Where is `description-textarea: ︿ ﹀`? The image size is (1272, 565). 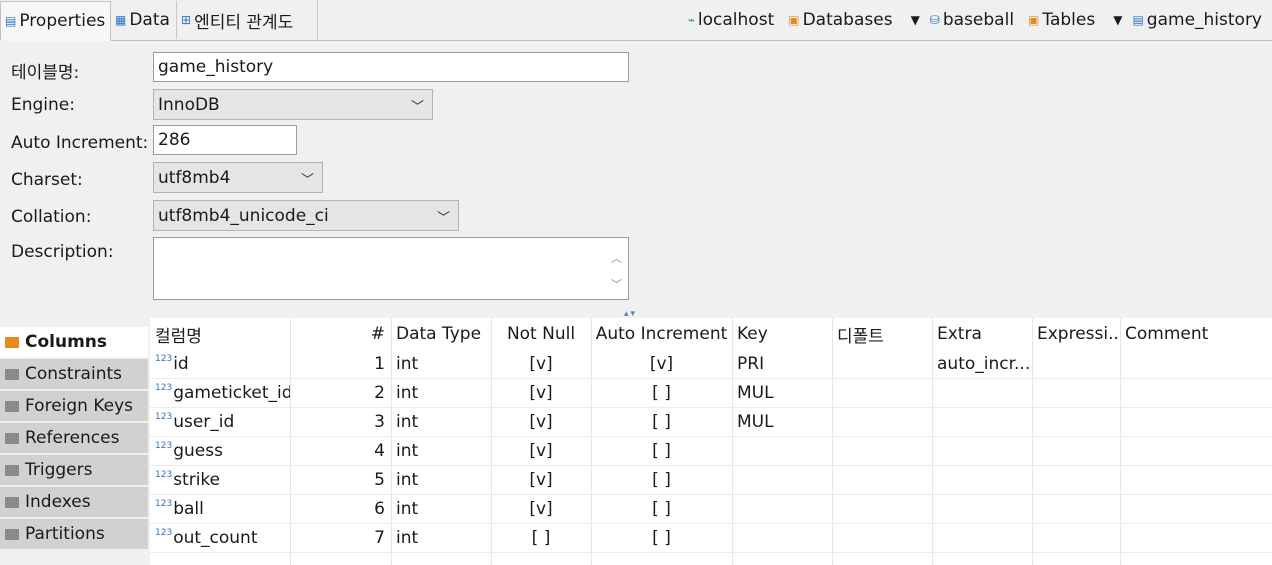
description-textarea: ︿ ﹀ is located at coordinates (391, 268).